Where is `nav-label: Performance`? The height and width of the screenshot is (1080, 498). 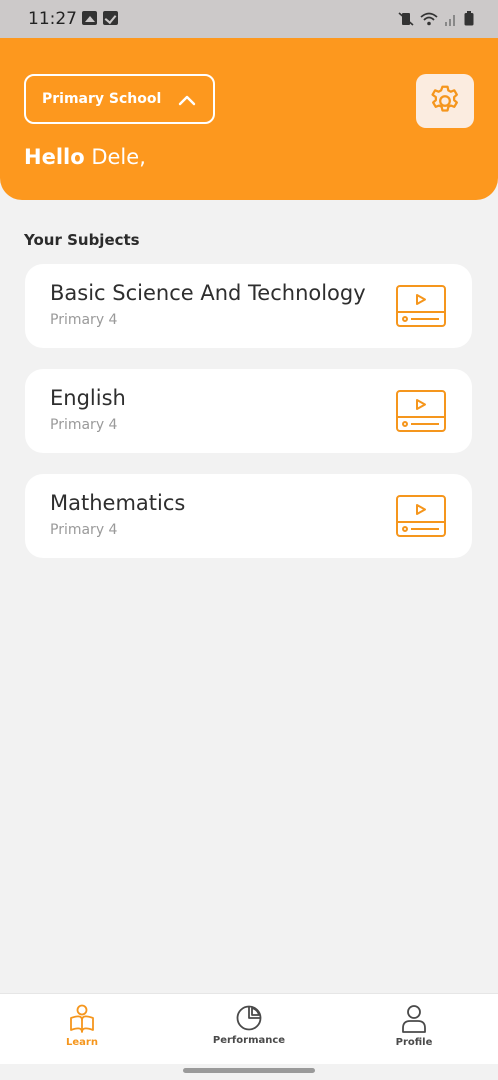 nav-label: Performance is located at coordinates (249, 1040).